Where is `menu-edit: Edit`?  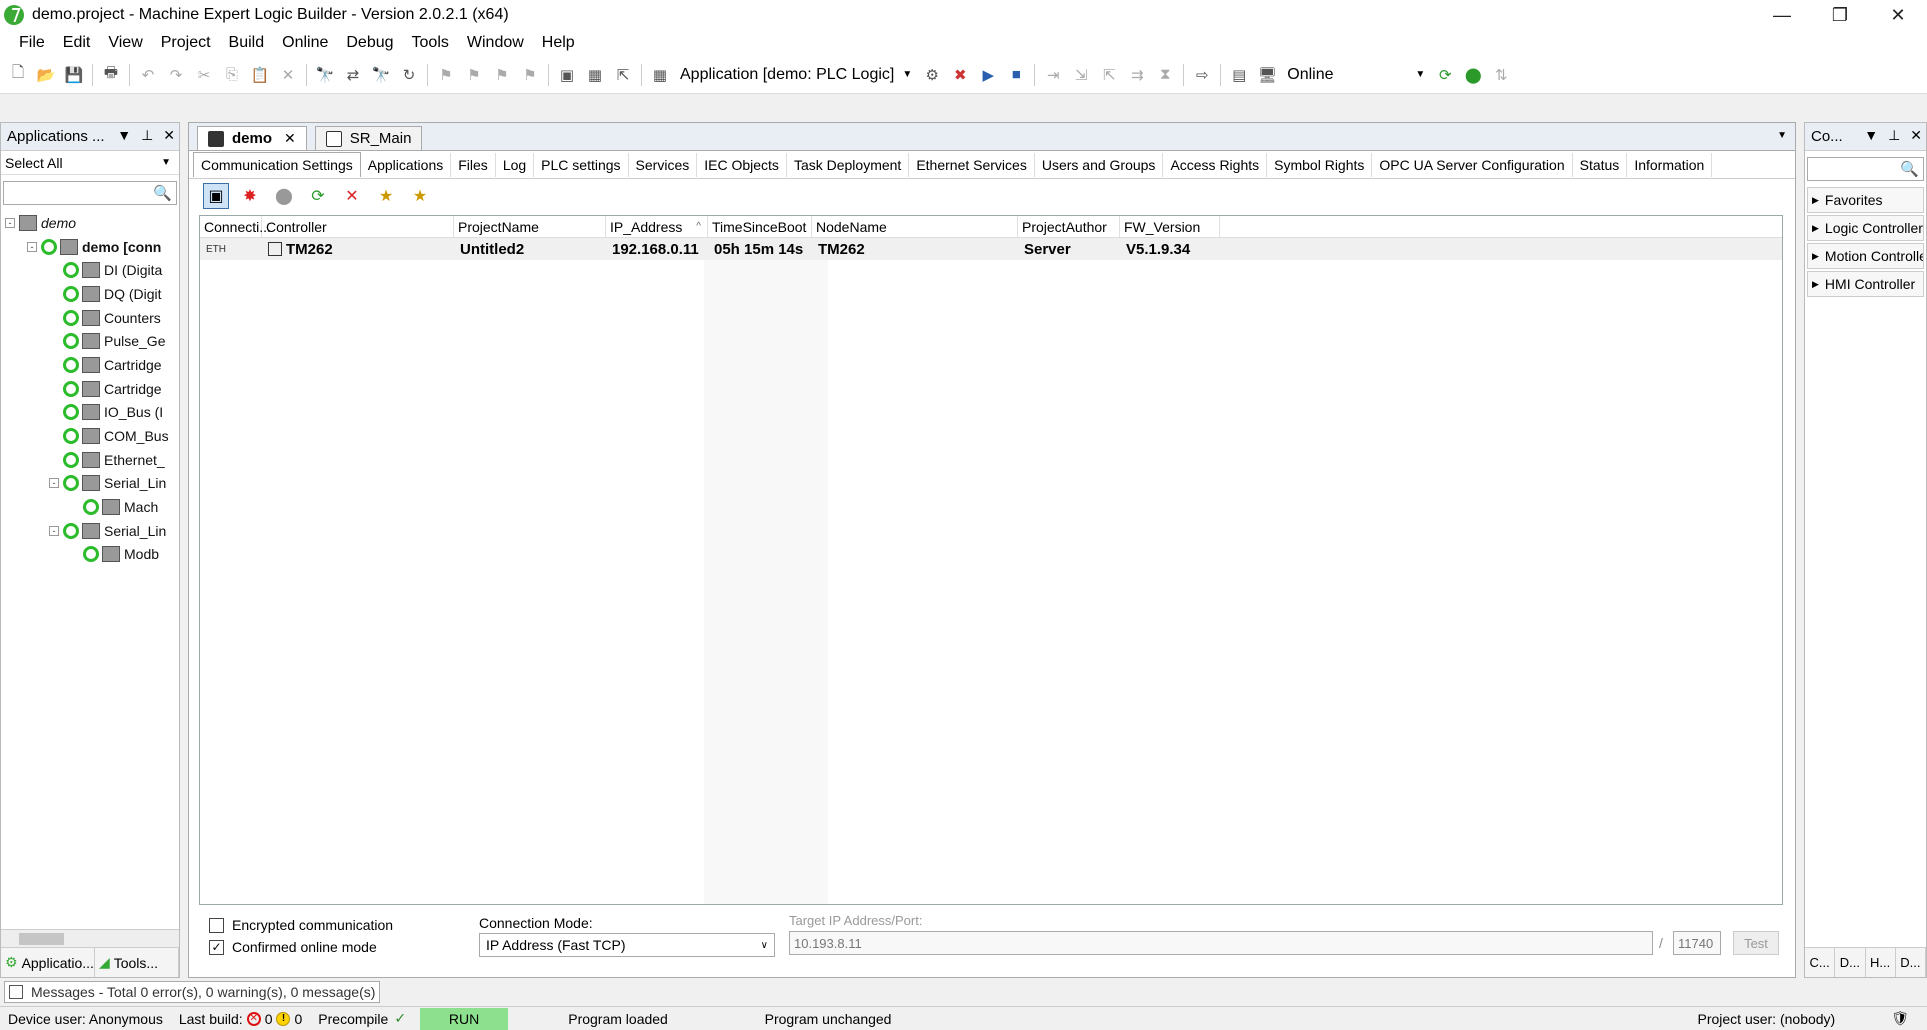
menu-edit: Edit is located at coordinates (77, 43).